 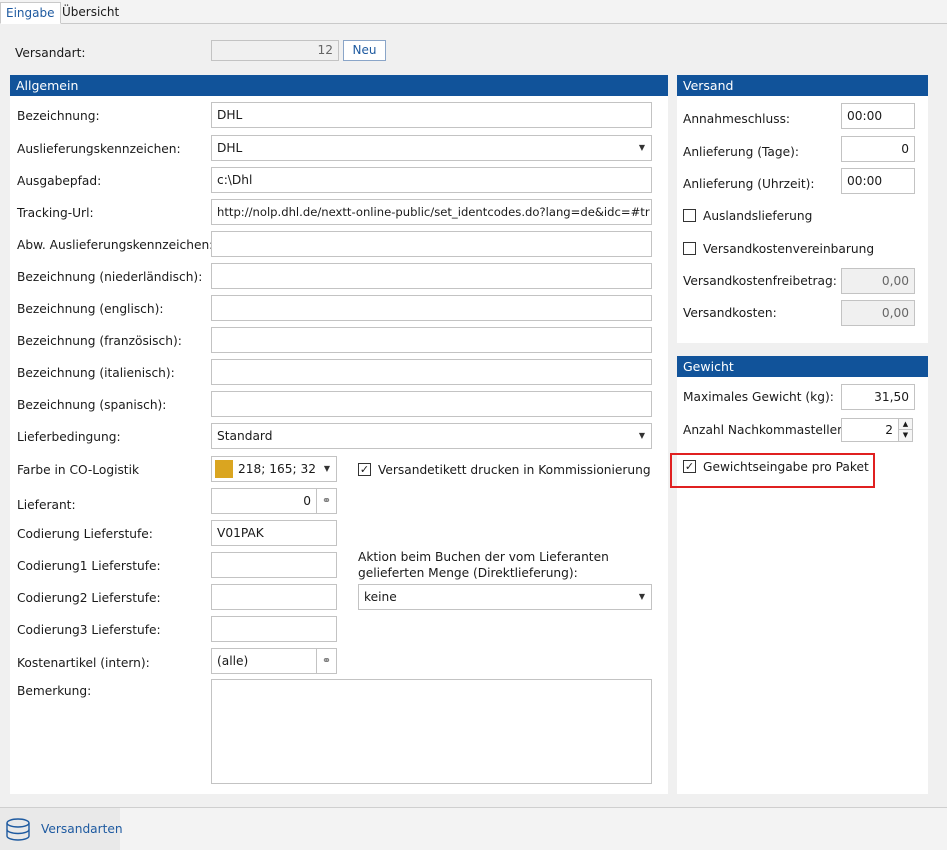 I want to click on codierung2-input, so click(x=274, y=597).